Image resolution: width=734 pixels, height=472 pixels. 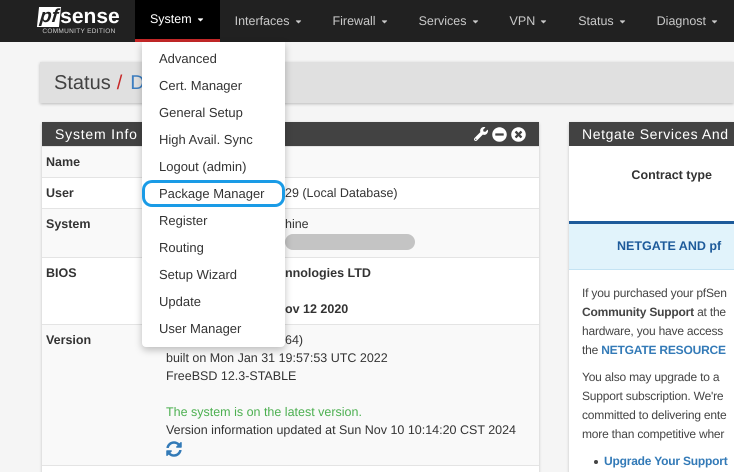 What do you see at coordinates (213, 301) in the screenshot?
I see `dropdown-item: Update` at bounding box center [213, 301].